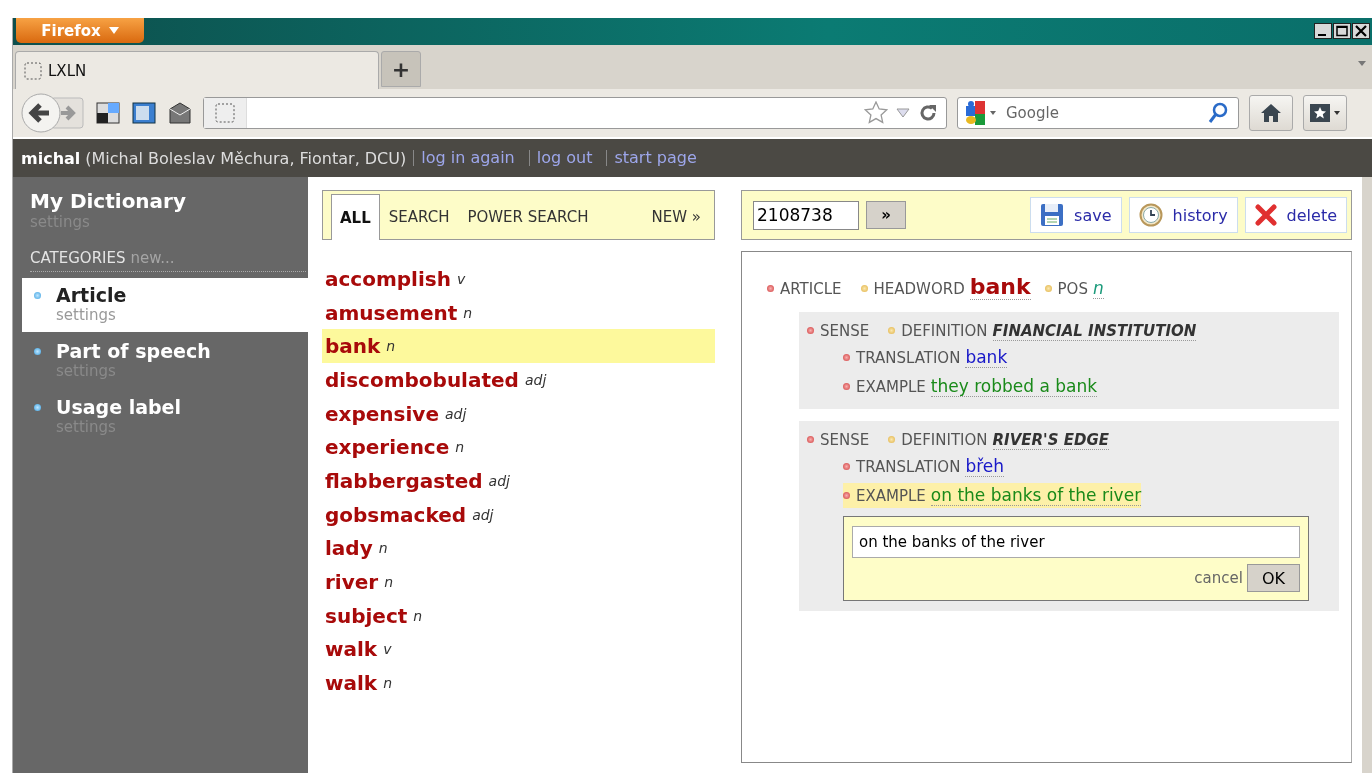 The width and height of the screenshot is (1372, 773). Describe the element at coordinates (919, 289) in the screenshot. I see `field-label: HEADWORD` at that location.